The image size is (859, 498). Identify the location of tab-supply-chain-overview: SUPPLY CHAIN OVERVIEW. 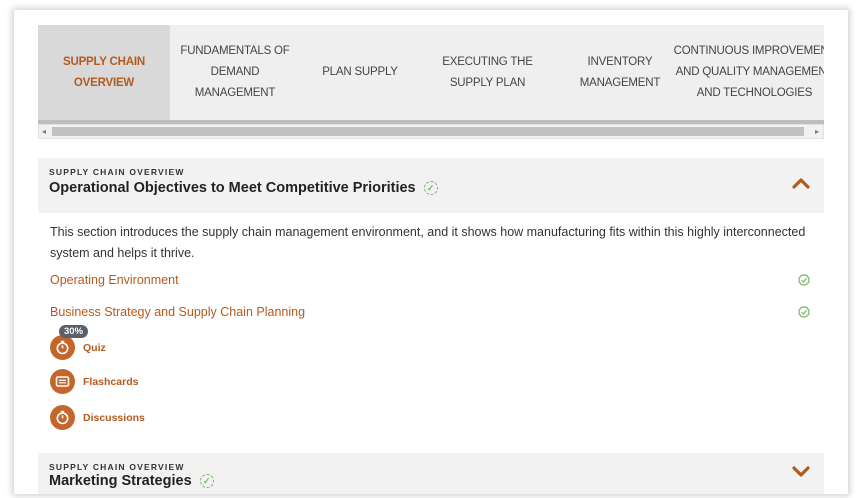
(104, 72).